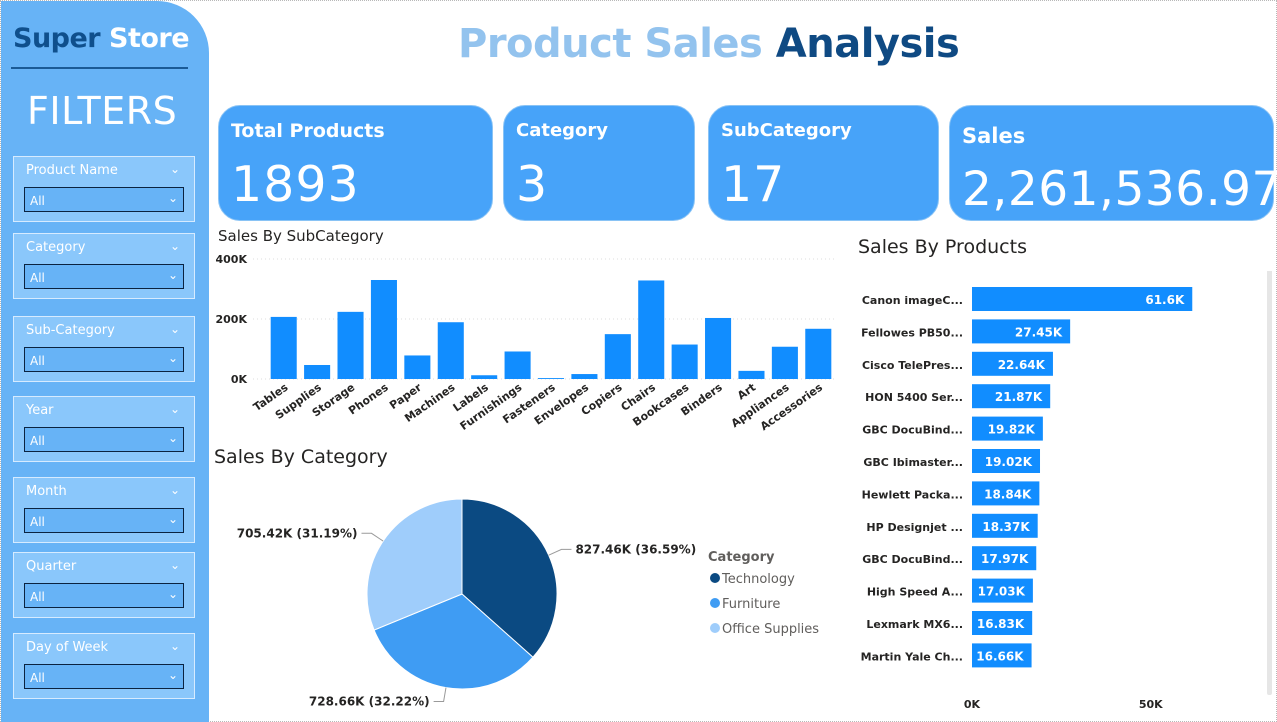  I want to click on sub-category-dropdown: All ⌄, so click(104, 359).